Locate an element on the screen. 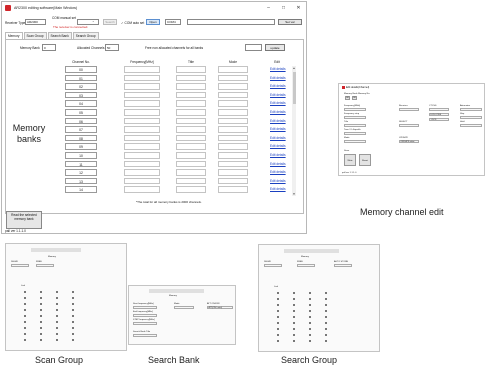 This screenshot has width=485, height=365. mce-tone-input is located at coordinates (355, 134).